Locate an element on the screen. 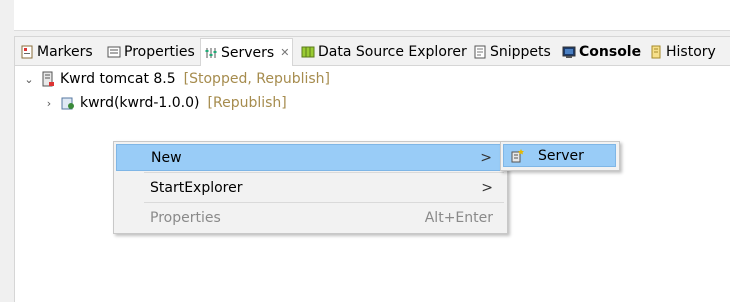 The width and height of the screenshot is (730, 302). tab-label: Servers is located at coordinates (248, 52).